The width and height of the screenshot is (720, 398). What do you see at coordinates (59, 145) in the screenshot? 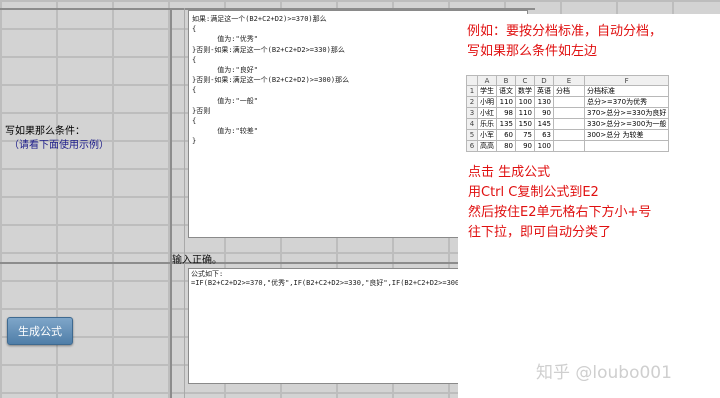
I see `condition-hint: （请看下面使用示例）` at bounding box center [59, 145].